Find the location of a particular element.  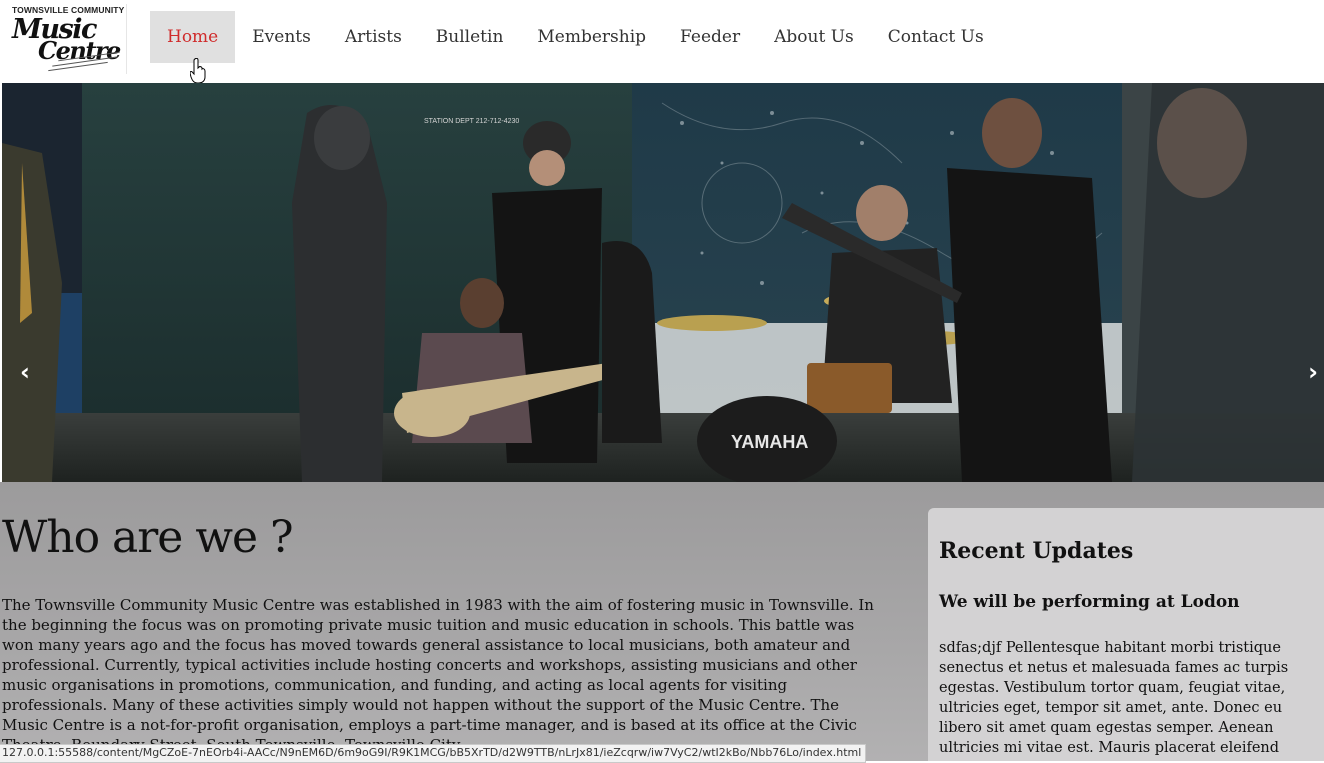

nav-item-events: Events is located at coordinates (281, 37).